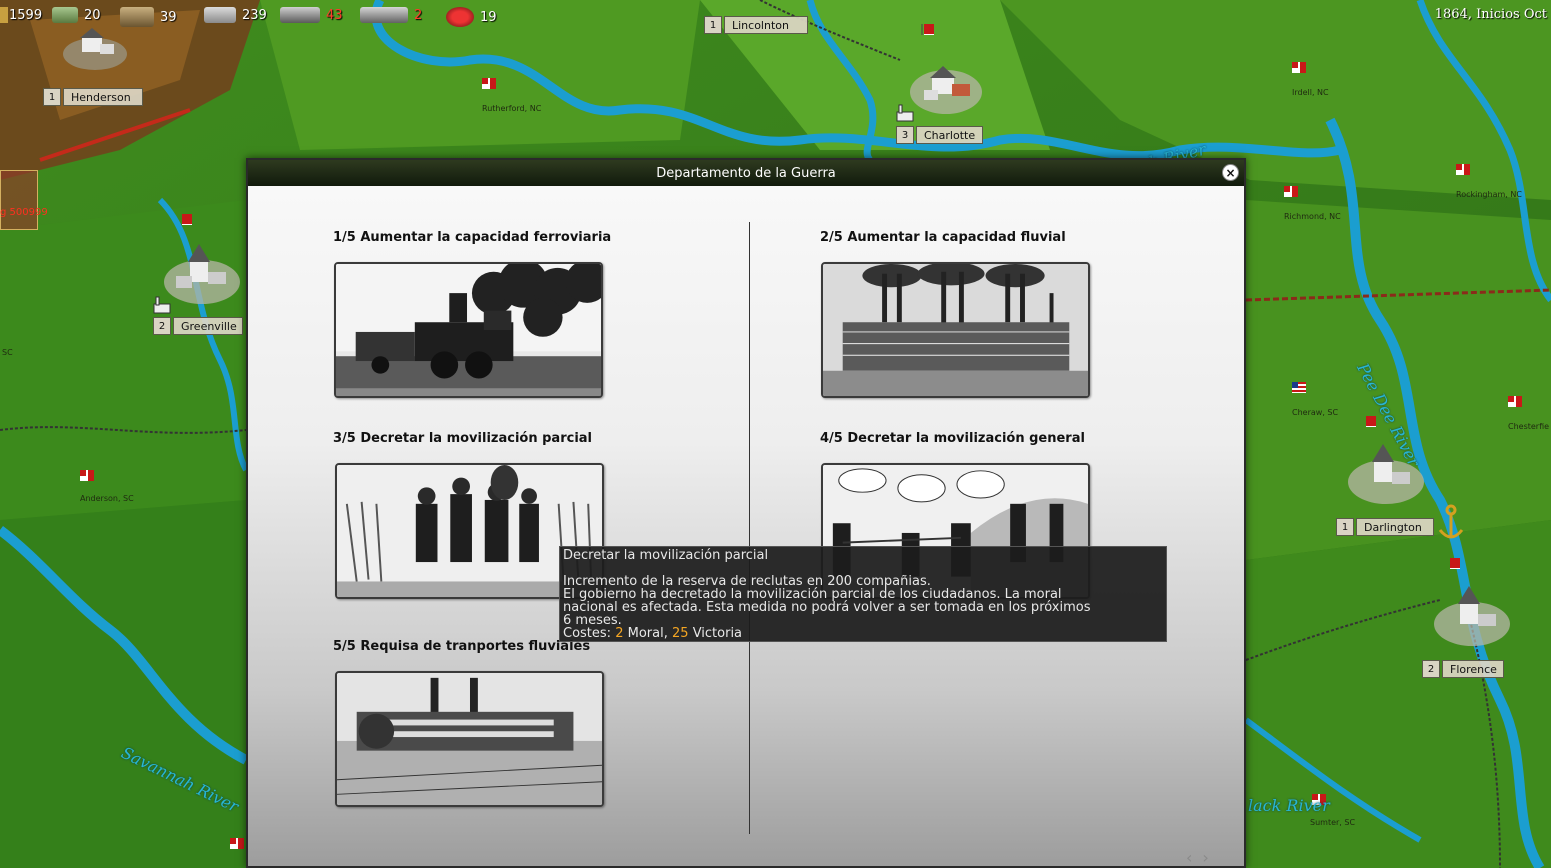 The image size is (1551, 868). Describe the element at coordinates (1310, 92) in the screenshot. I see `town-label: Irdell, NC` at that location.